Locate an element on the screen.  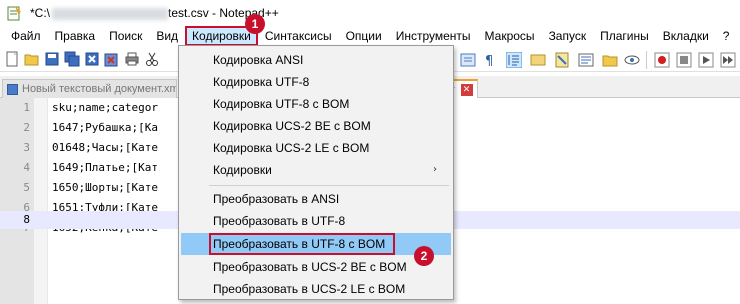
play-macro-icon is located at coordinates (706, 60).